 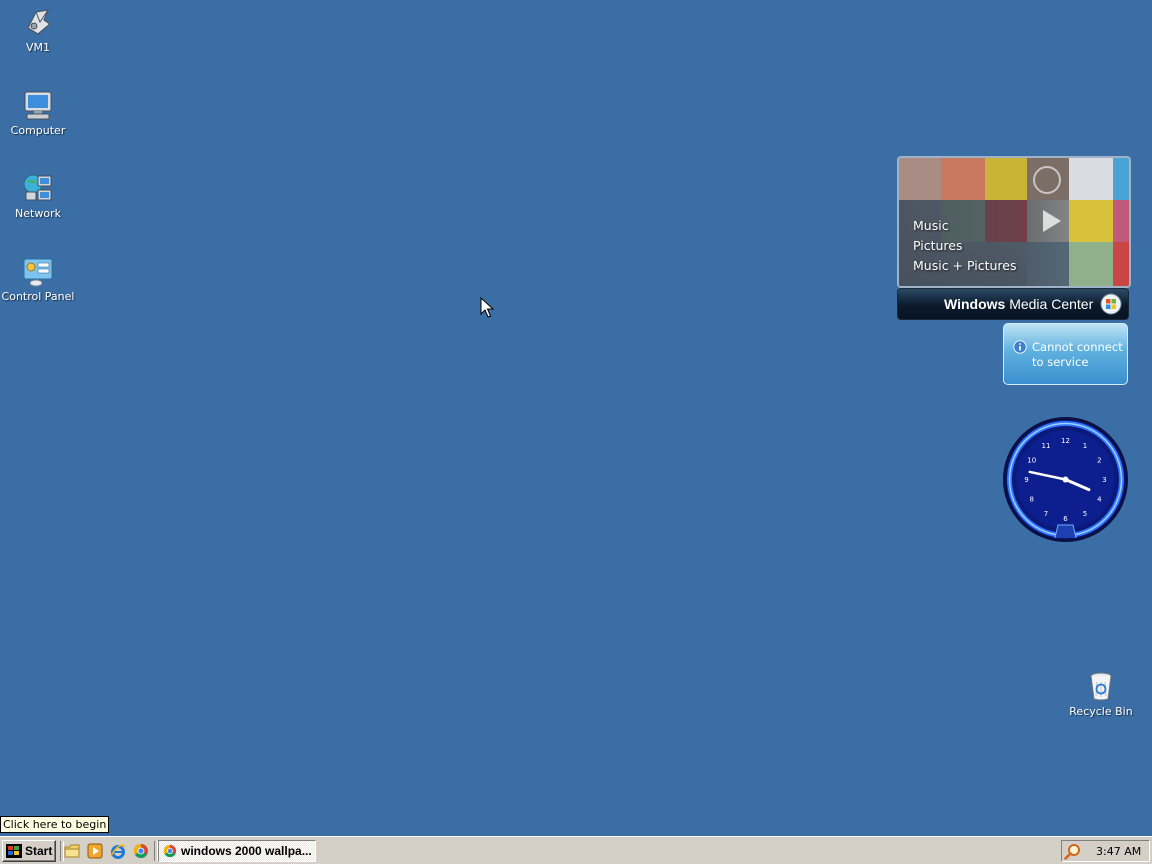 What do you see at coordinates (1065, 441) in the screenshot?
I see `clock-numeral: 12` at bounding box center [1065, 441].